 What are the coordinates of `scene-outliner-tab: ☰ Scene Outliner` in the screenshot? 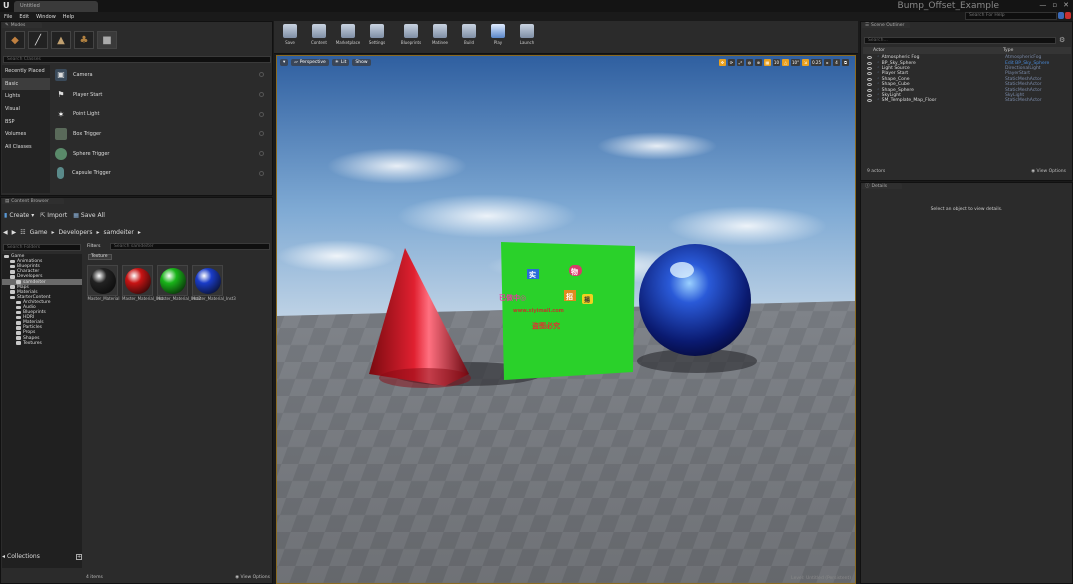 It's located at (886, 25).